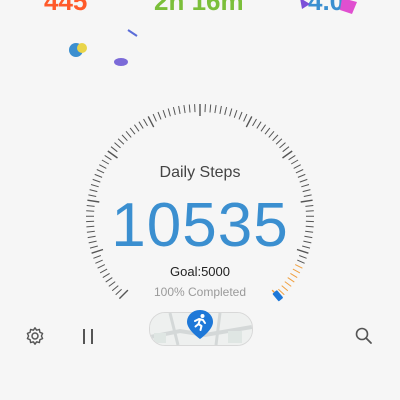  I want to click on goal-label: Goal:5000, so click(200, 271).